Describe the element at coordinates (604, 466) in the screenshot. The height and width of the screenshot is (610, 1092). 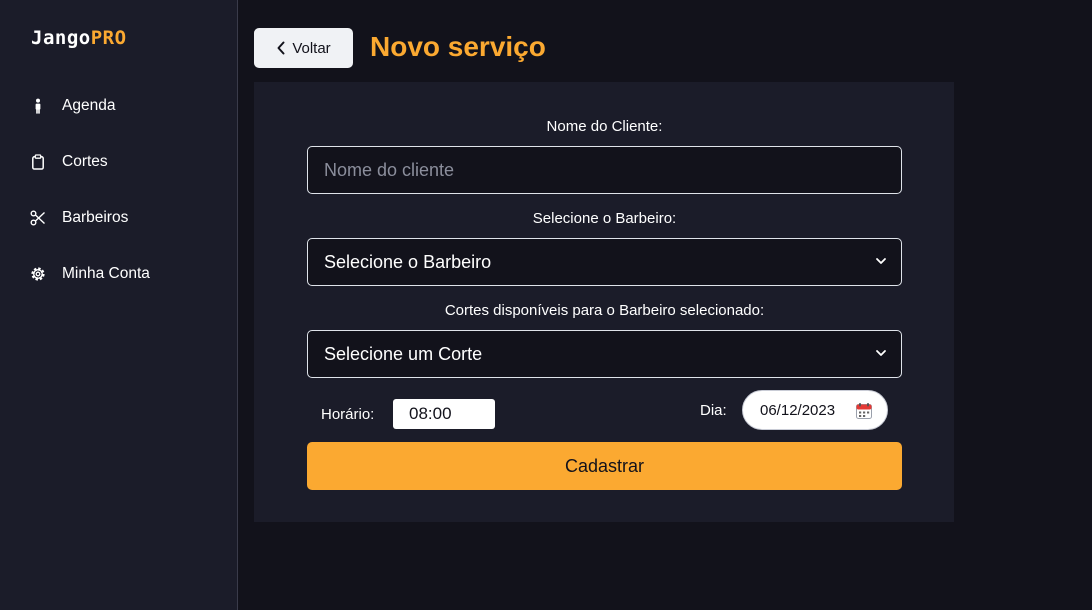
I see `submit-button: Cadastrar` at that location.